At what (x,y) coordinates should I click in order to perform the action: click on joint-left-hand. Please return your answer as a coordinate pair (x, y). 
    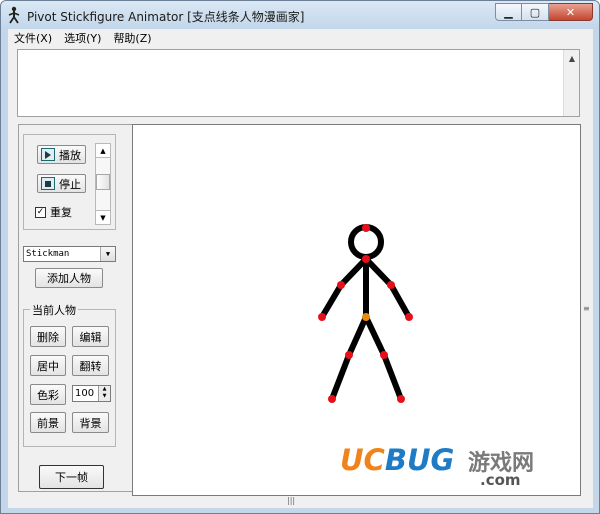
    Looking at the image, I should click on (322, 317).